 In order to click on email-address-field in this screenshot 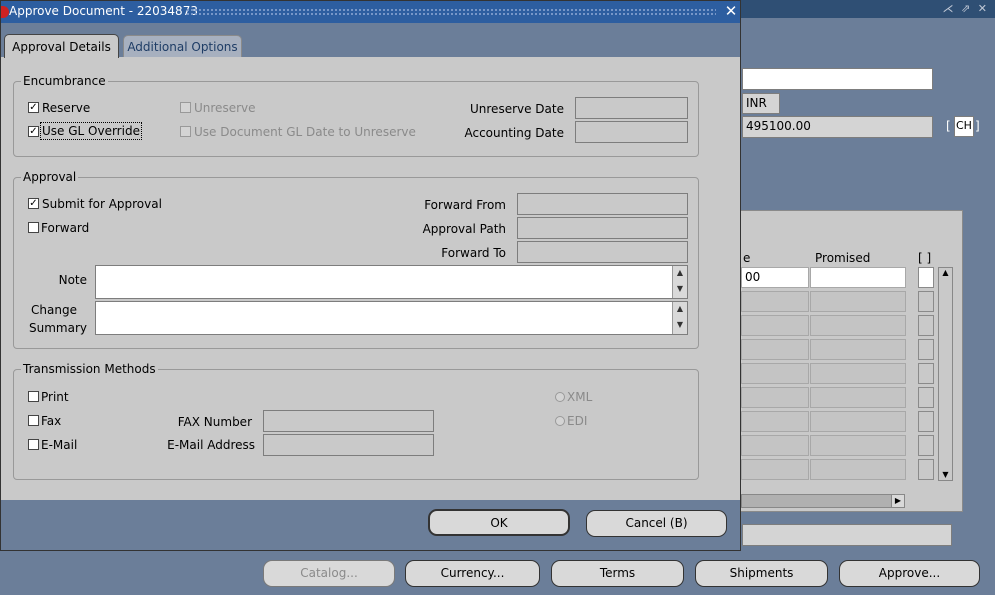, I will do `click(348, 445)`.